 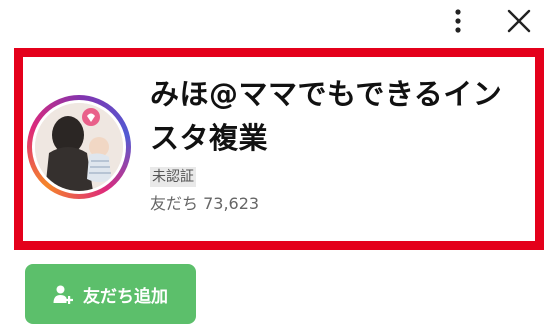 What do you see at coordinates (231, 203) in the screenshot?
I see `friends-count-value: 73,623` at bounding box center [231, 203].